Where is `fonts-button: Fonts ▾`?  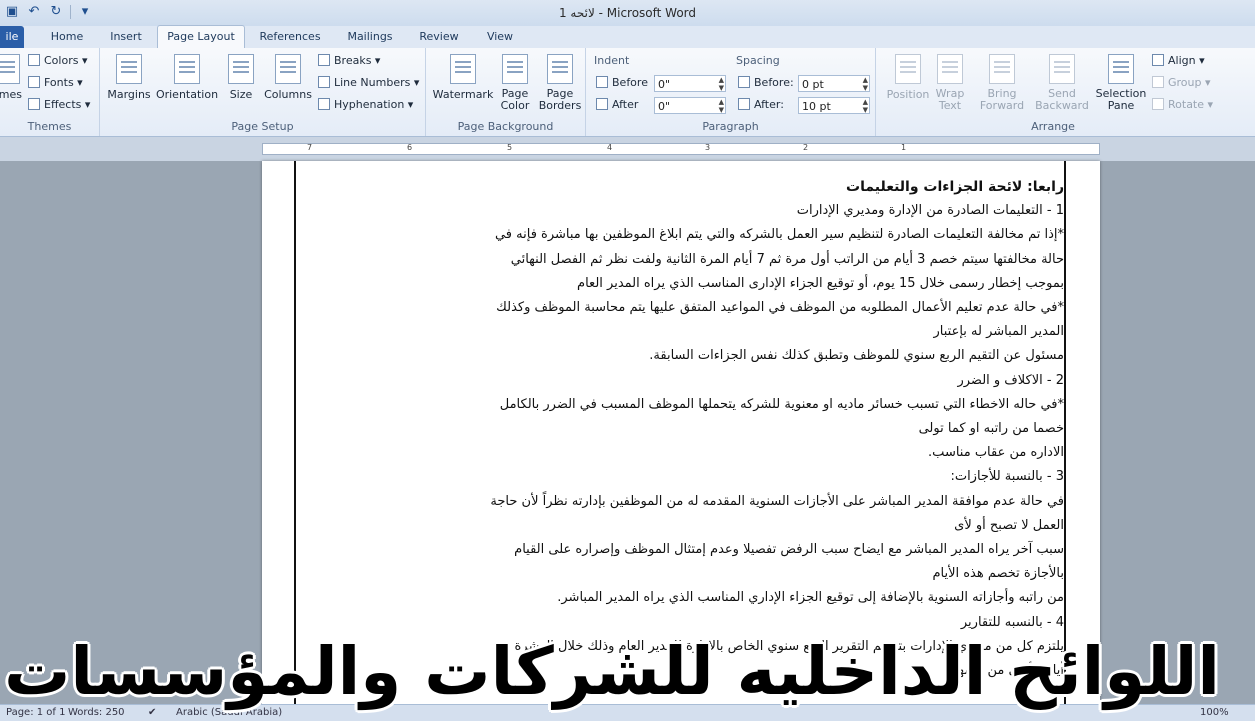
fonts-button: Fonts ▾ is located at coordinates (55, 83).